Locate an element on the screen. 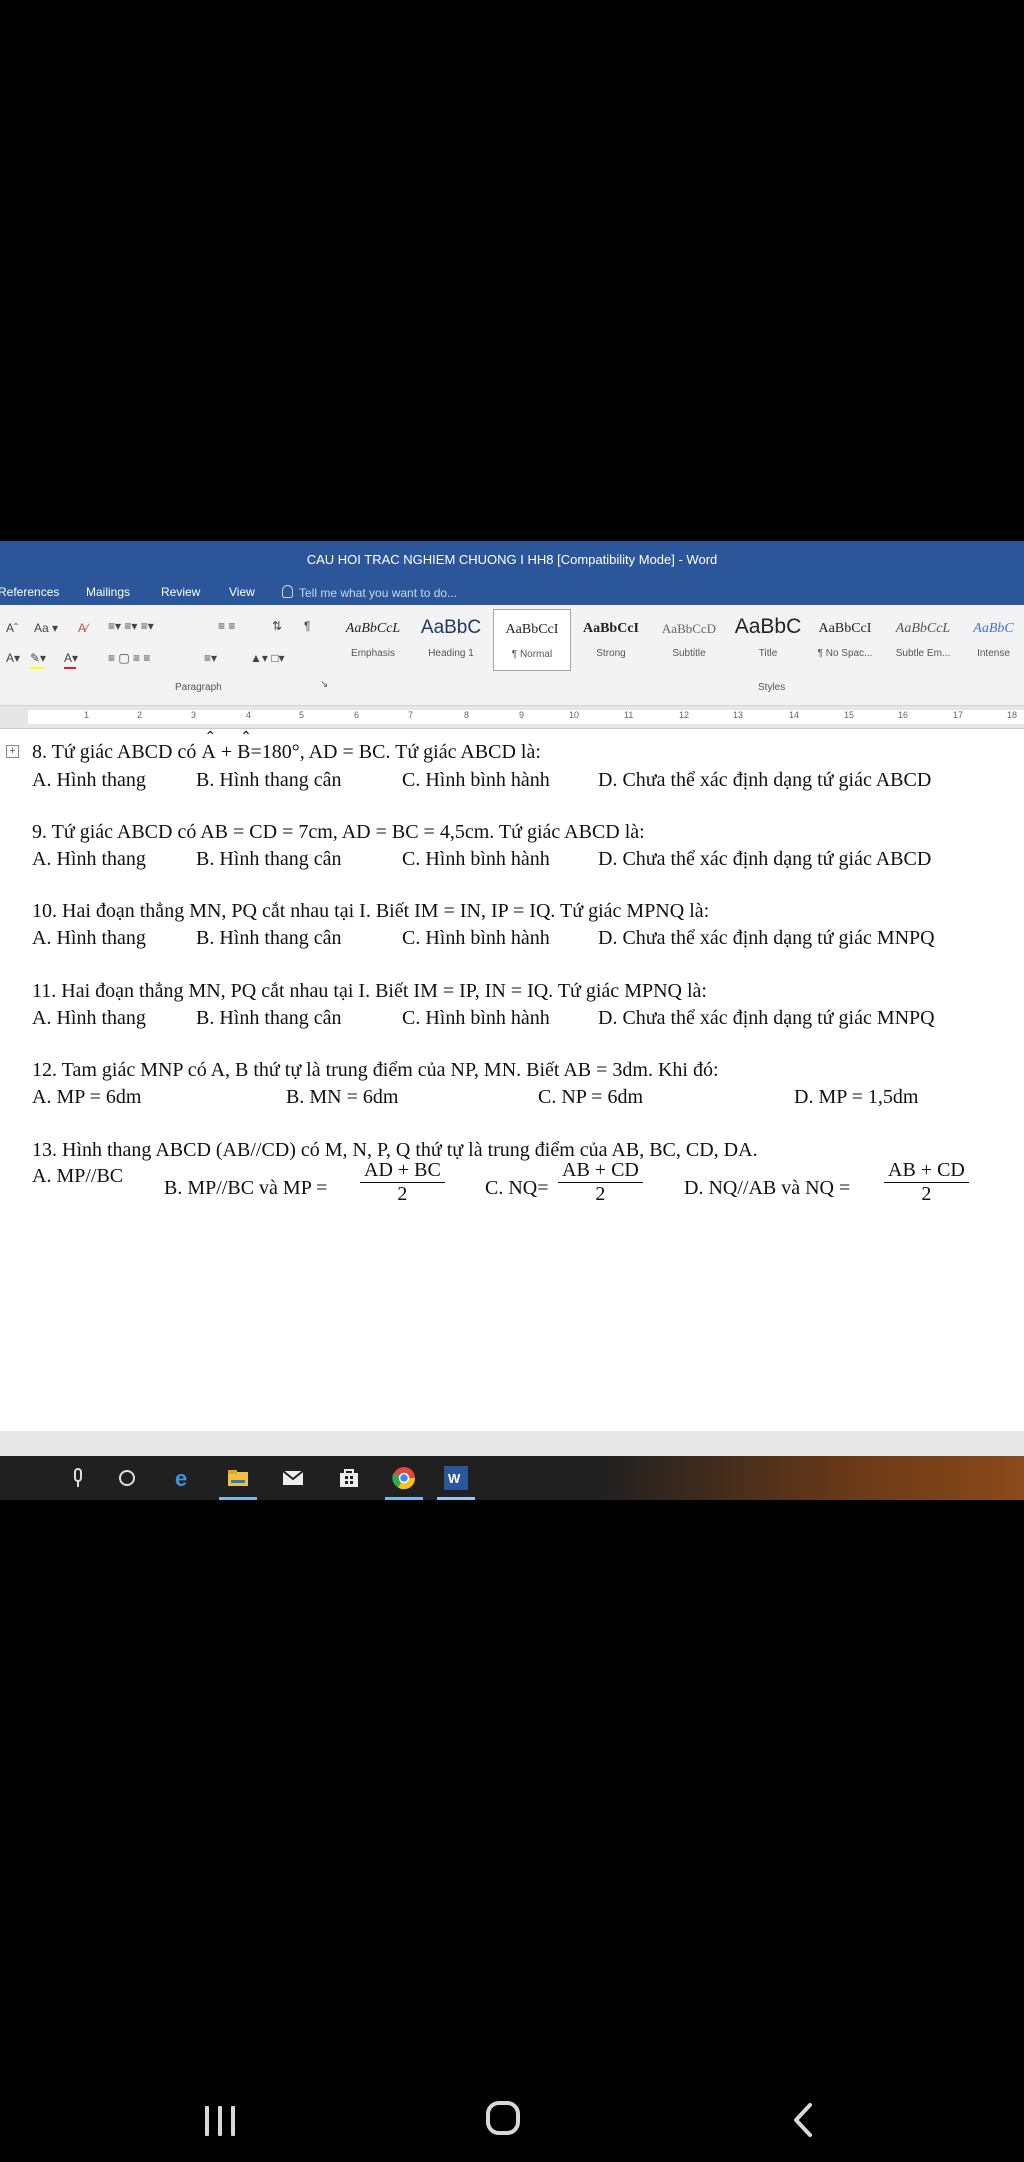 Image resolution: width=1024 pixels, height=2162 pixels. q8-text-end: =180°, AD = BC. Tứ giác ABCD là: is located at coordinates (395, 752).